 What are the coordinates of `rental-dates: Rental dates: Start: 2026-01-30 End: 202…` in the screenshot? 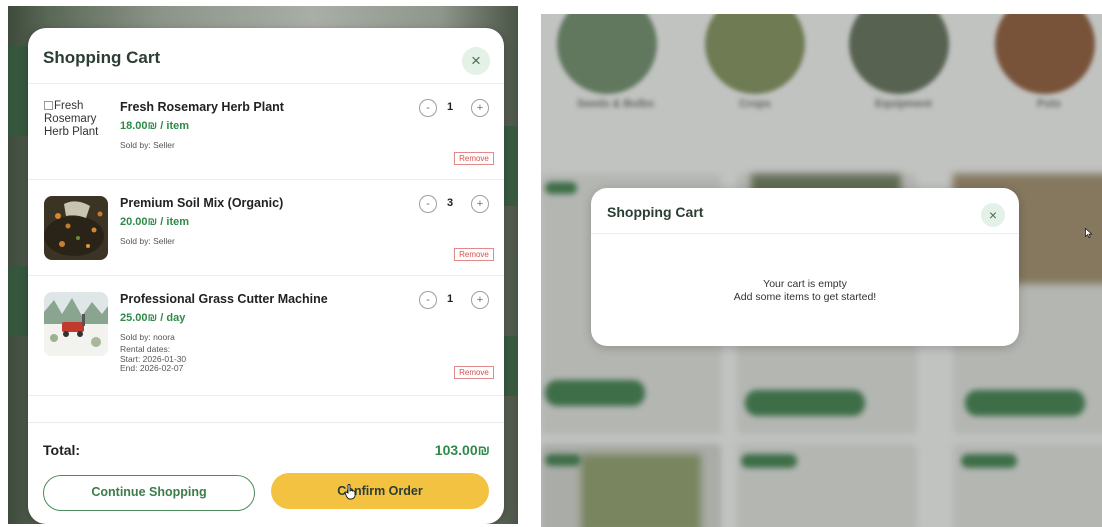 It's located at (153, 359).